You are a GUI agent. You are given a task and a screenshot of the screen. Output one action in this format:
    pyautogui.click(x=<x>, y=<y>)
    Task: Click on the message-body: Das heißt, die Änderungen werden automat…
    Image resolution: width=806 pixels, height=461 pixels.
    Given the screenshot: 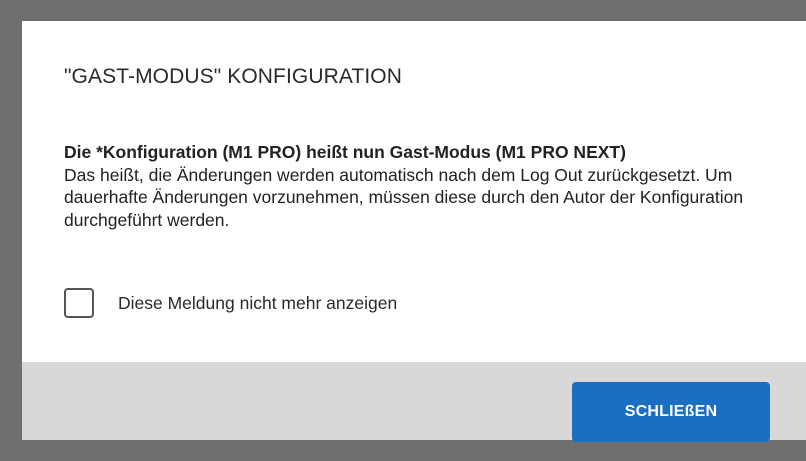 What is the action you would take?
    pyautogui.click(x=404, y=197)
    